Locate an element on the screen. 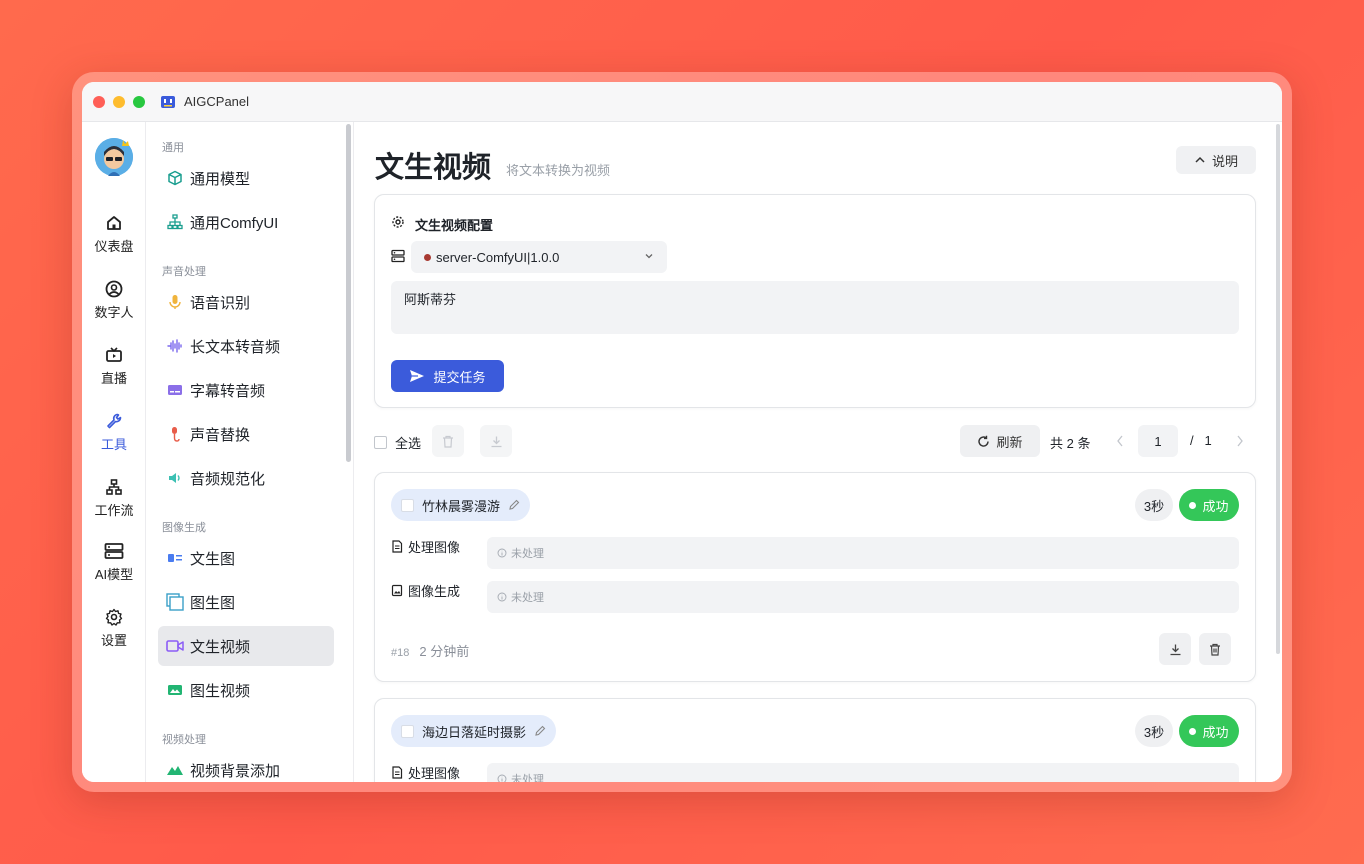 Image resolution: width=1364 pixels, height=864 pixels. task-toolbar: 全选 刷新 共 2 条 1 / 1 is located at coordinates (815, 442).